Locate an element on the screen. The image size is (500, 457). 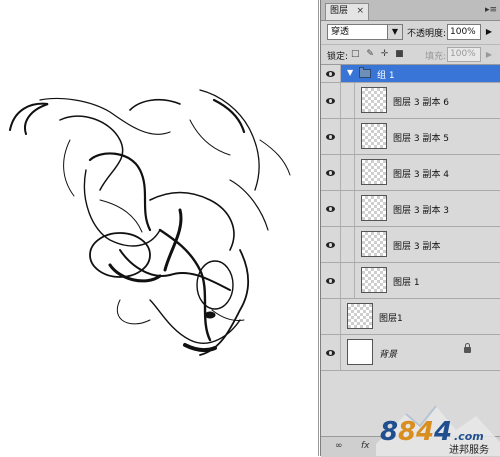
opacity-label: 不透明度: is located at coordinates (427, 34).